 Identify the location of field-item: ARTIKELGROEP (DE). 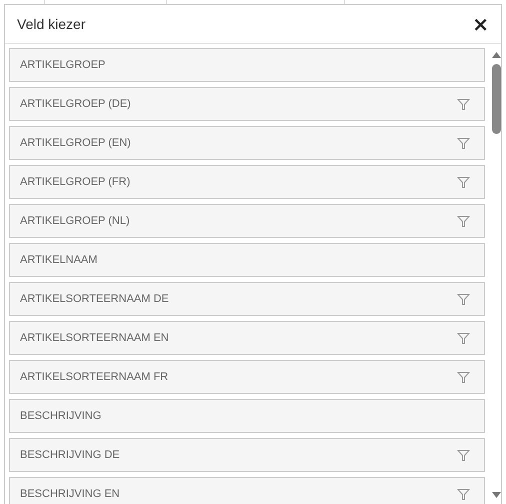
(247, 104).